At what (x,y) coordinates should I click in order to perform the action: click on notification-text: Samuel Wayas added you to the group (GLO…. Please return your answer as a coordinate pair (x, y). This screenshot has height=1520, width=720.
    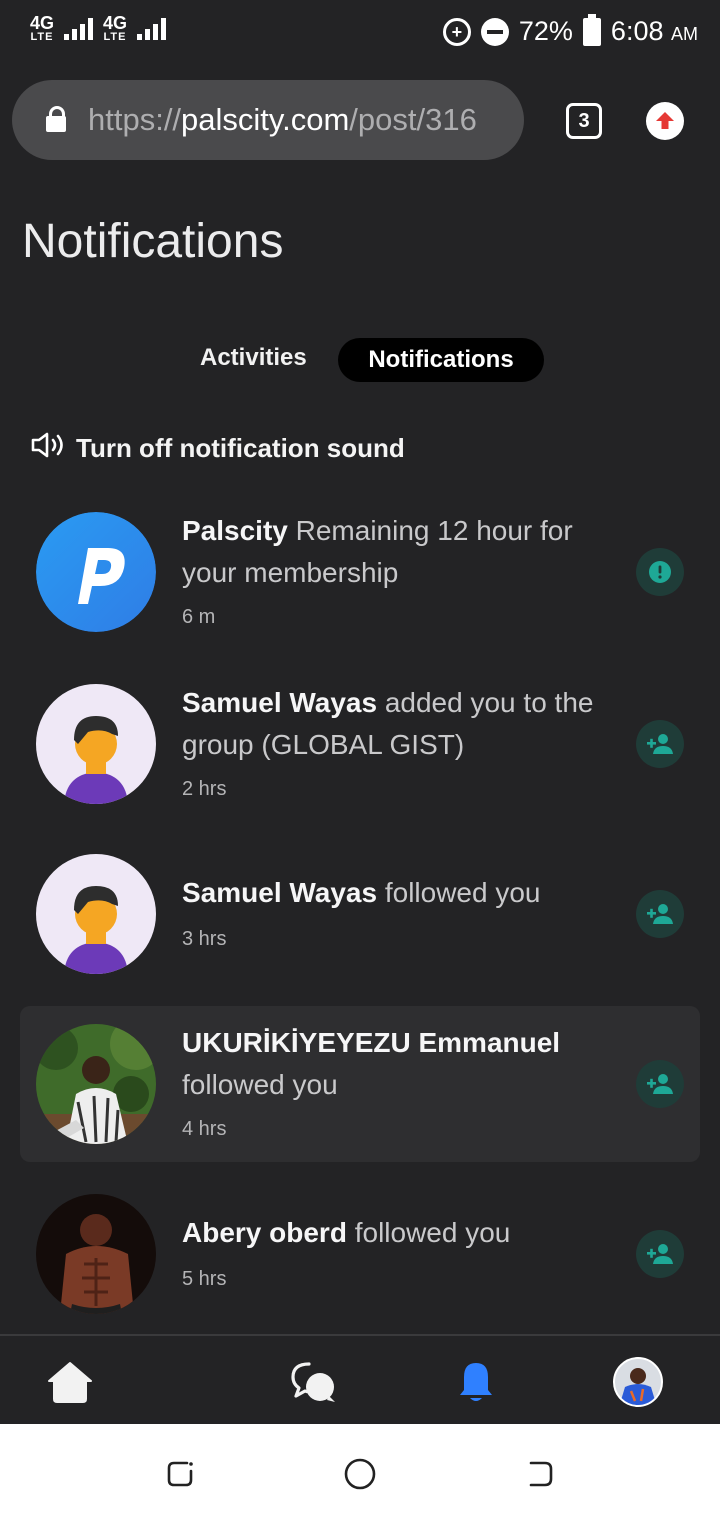
    Looking at the image, I should click on (388, 723).